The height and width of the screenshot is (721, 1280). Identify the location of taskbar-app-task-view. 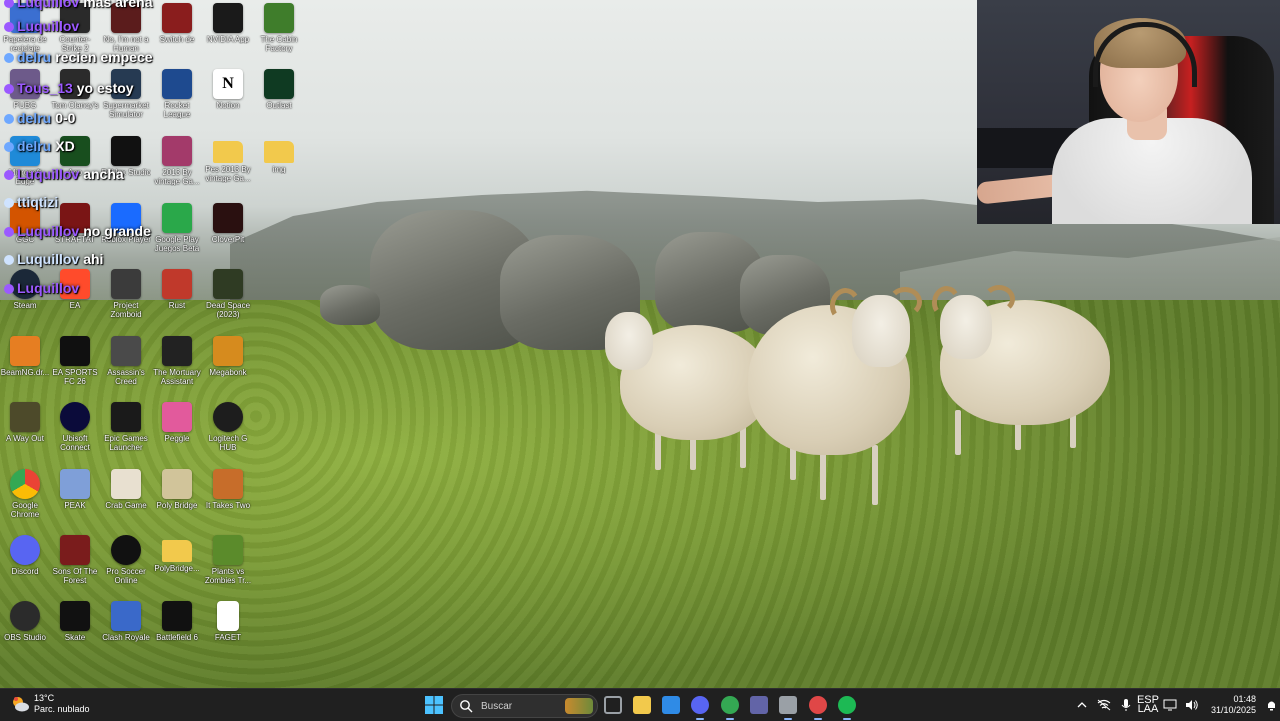
(613, 705).